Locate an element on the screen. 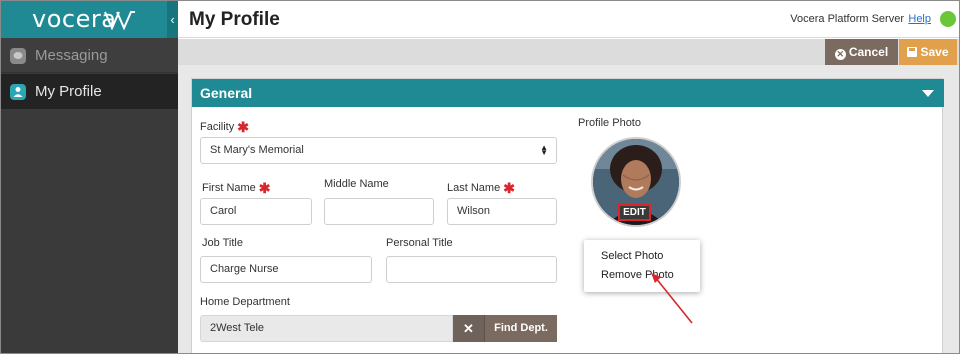 This screenshot has height=354, width=960. middle-name-label-text: Middle Name is located at coordinates (356, 184).